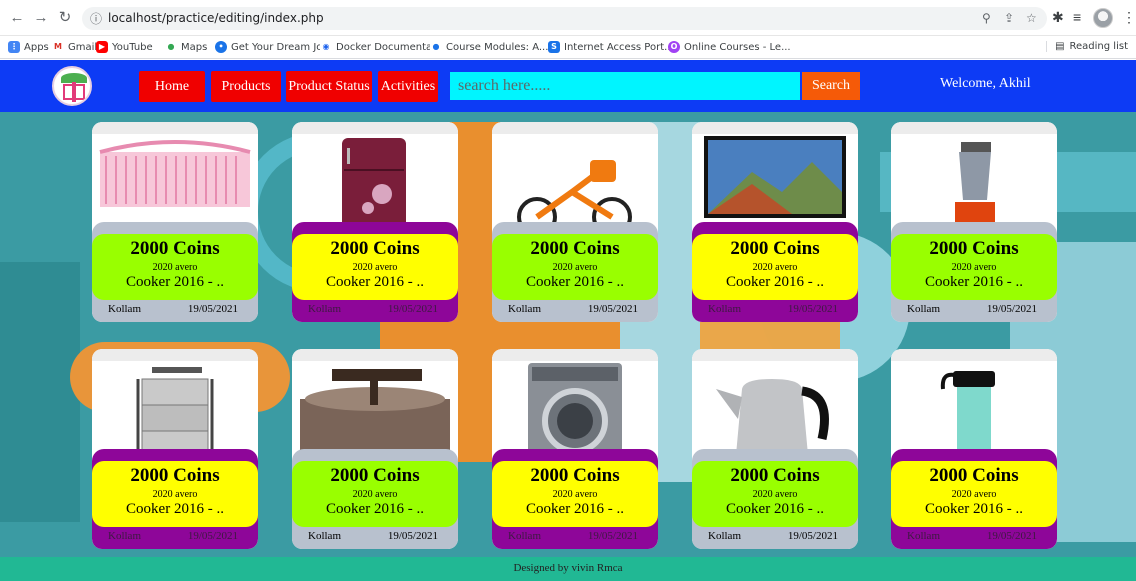  Describe the element at coordinates (1129, 17) in the screenshot. I see `menu-kebab-icon: ⋮` at that location.